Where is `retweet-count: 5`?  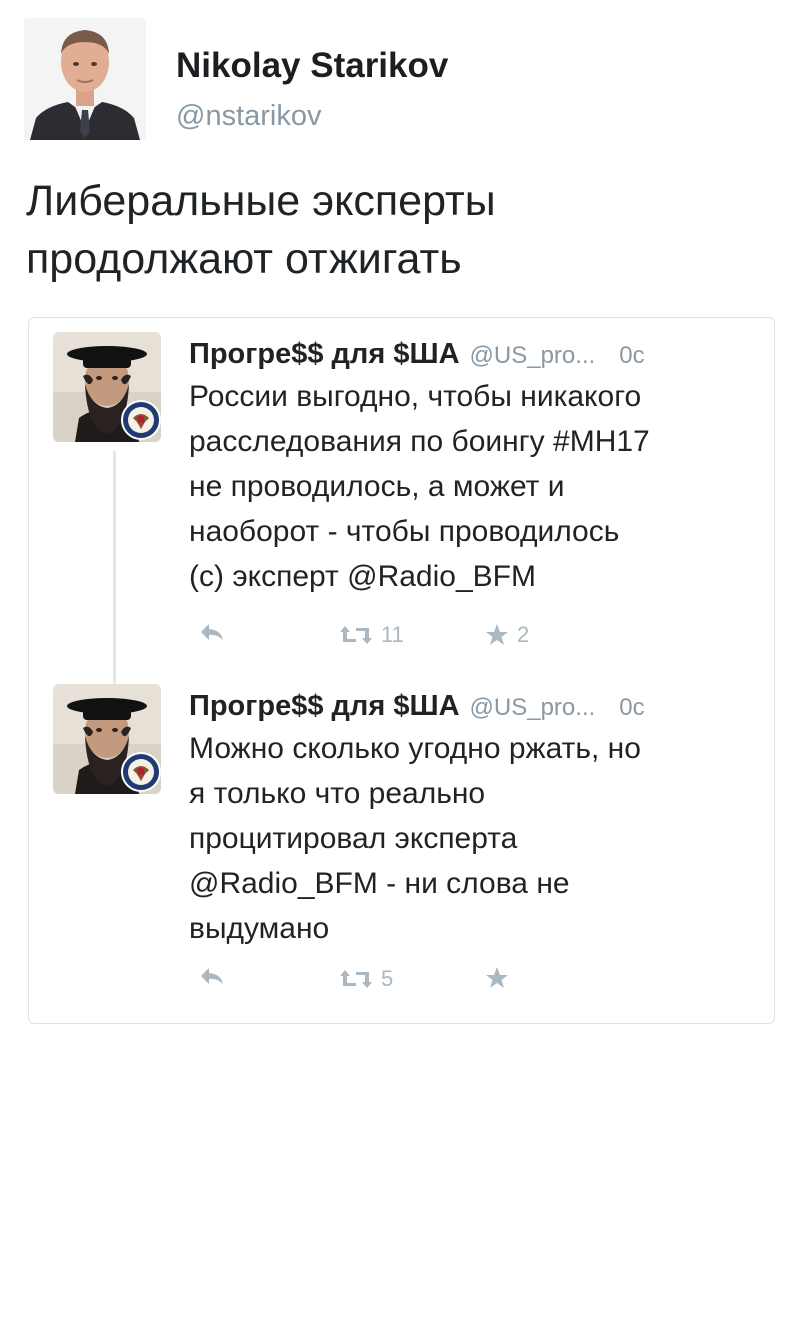 retweet-count: 5 is located at coordinates (387, 978).